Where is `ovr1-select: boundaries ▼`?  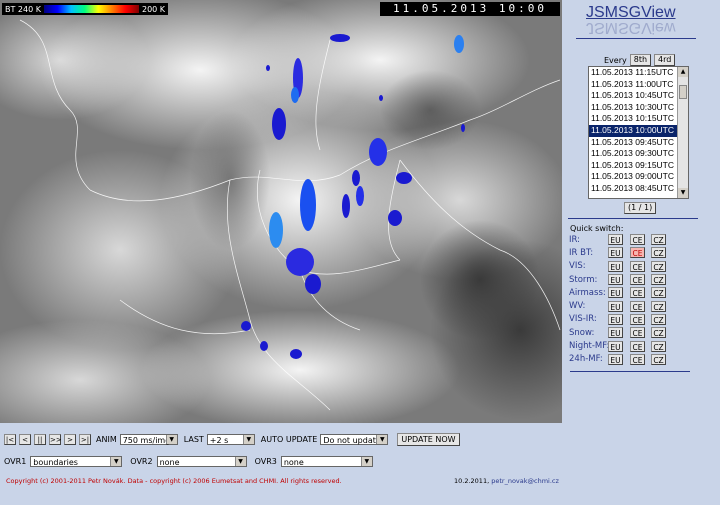 ovr1-select: boundaries ▼ is located at coordinates (76, 461).